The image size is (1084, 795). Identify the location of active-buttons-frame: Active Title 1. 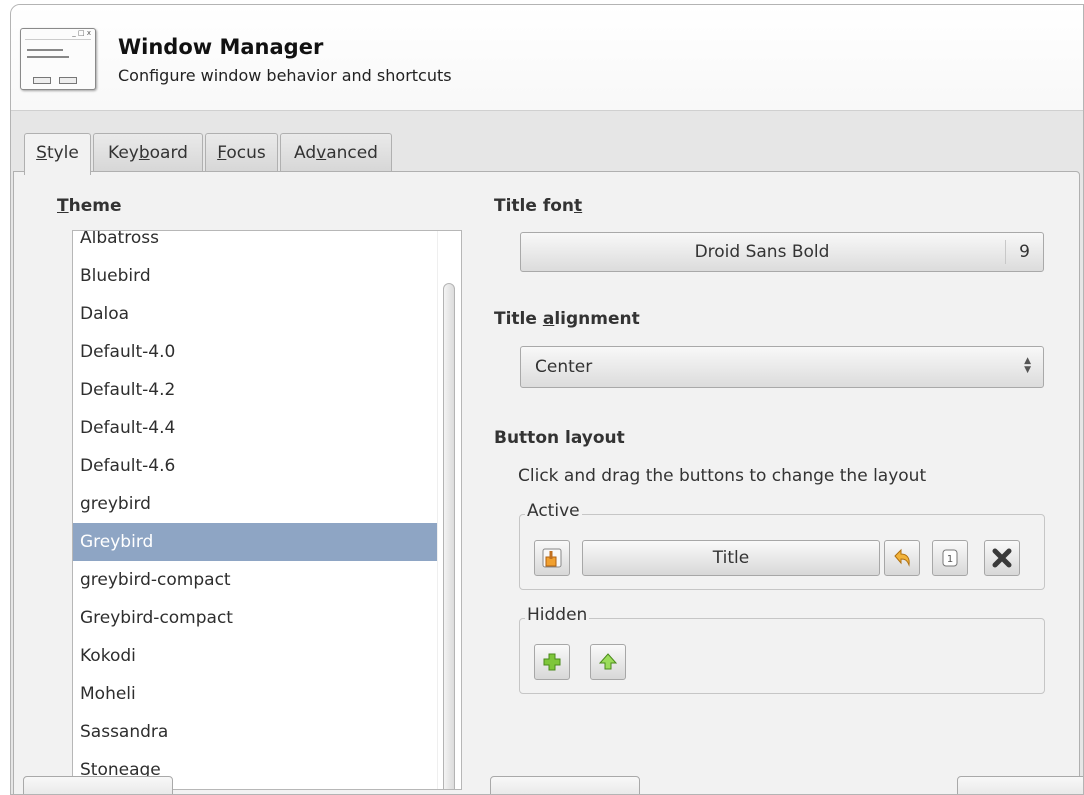
(782, 545).